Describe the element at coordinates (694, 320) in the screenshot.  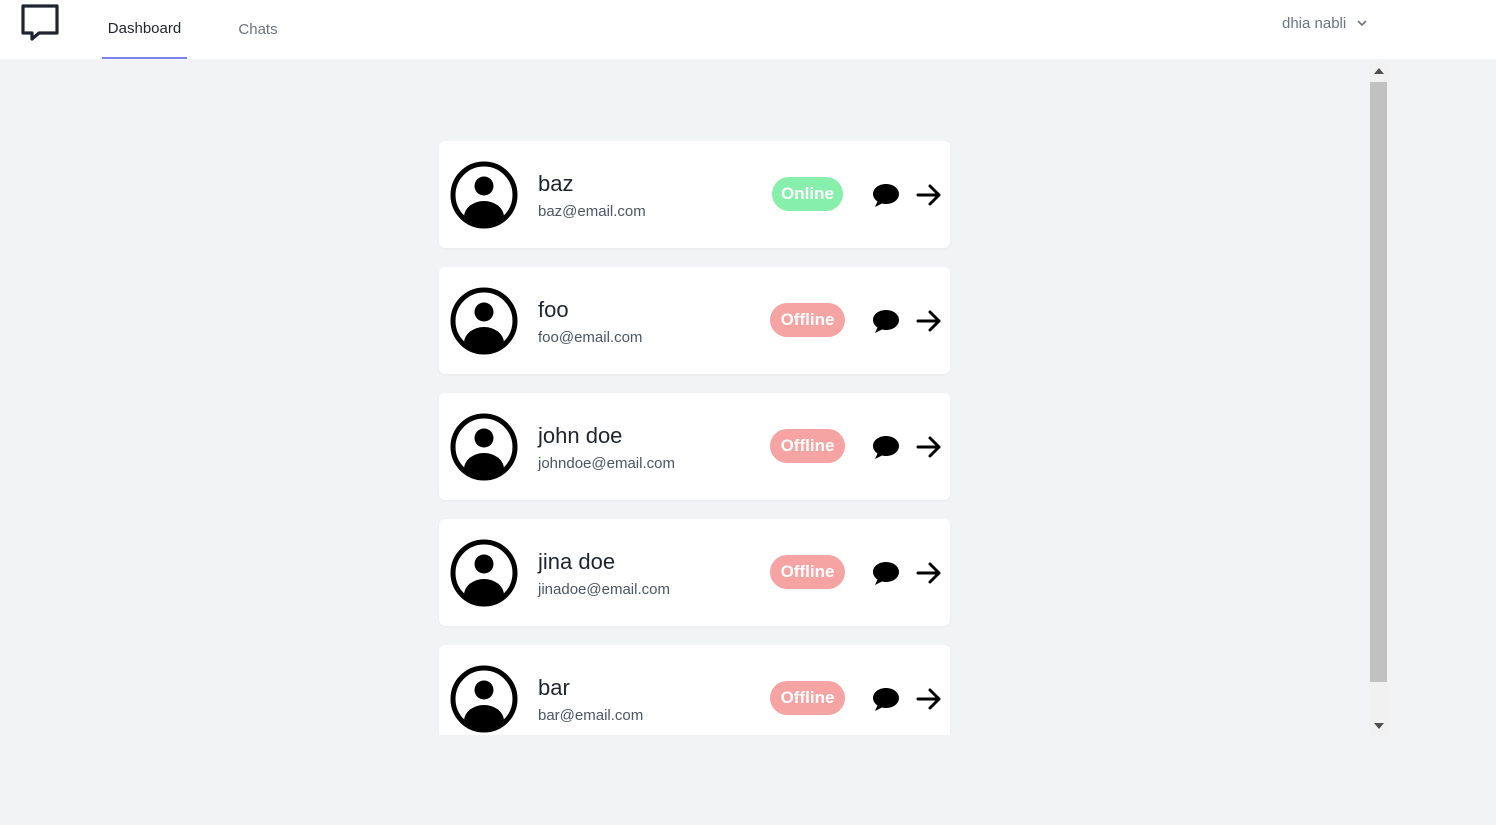
I see `user-card: foo foo@email.com Offline` at that location.